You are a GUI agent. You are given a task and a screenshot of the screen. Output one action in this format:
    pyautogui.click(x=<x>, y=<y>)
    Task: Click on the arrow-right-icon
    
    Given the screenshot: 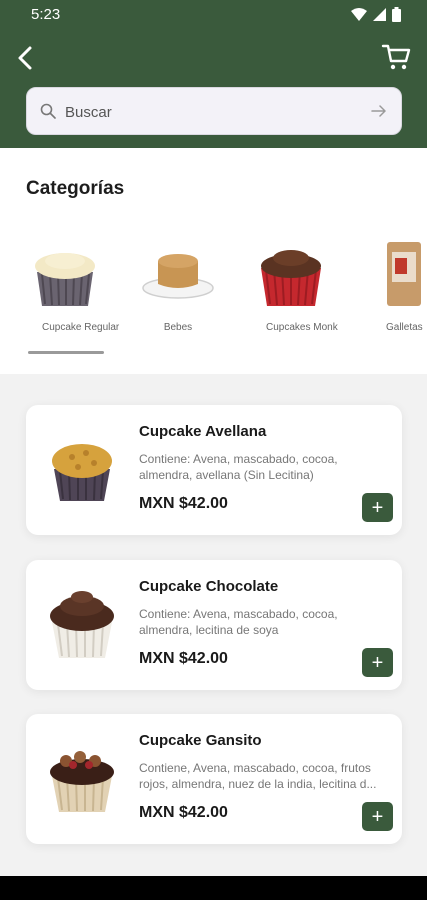 What is the action you would take?
    pyautogui.click(x=379, y=111)
    